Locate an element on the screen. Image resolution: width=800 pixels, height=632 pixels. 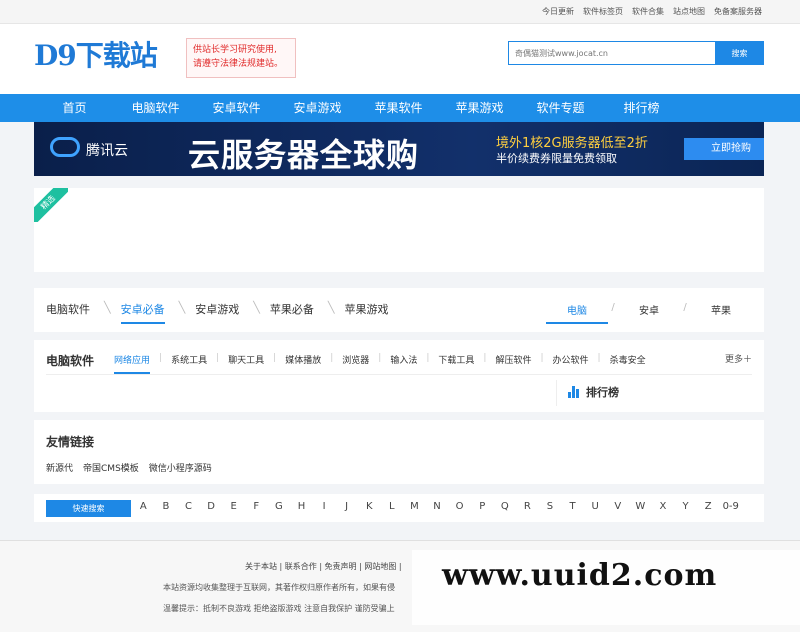
alphabet-letter: N is located at coordinates (437, 506).